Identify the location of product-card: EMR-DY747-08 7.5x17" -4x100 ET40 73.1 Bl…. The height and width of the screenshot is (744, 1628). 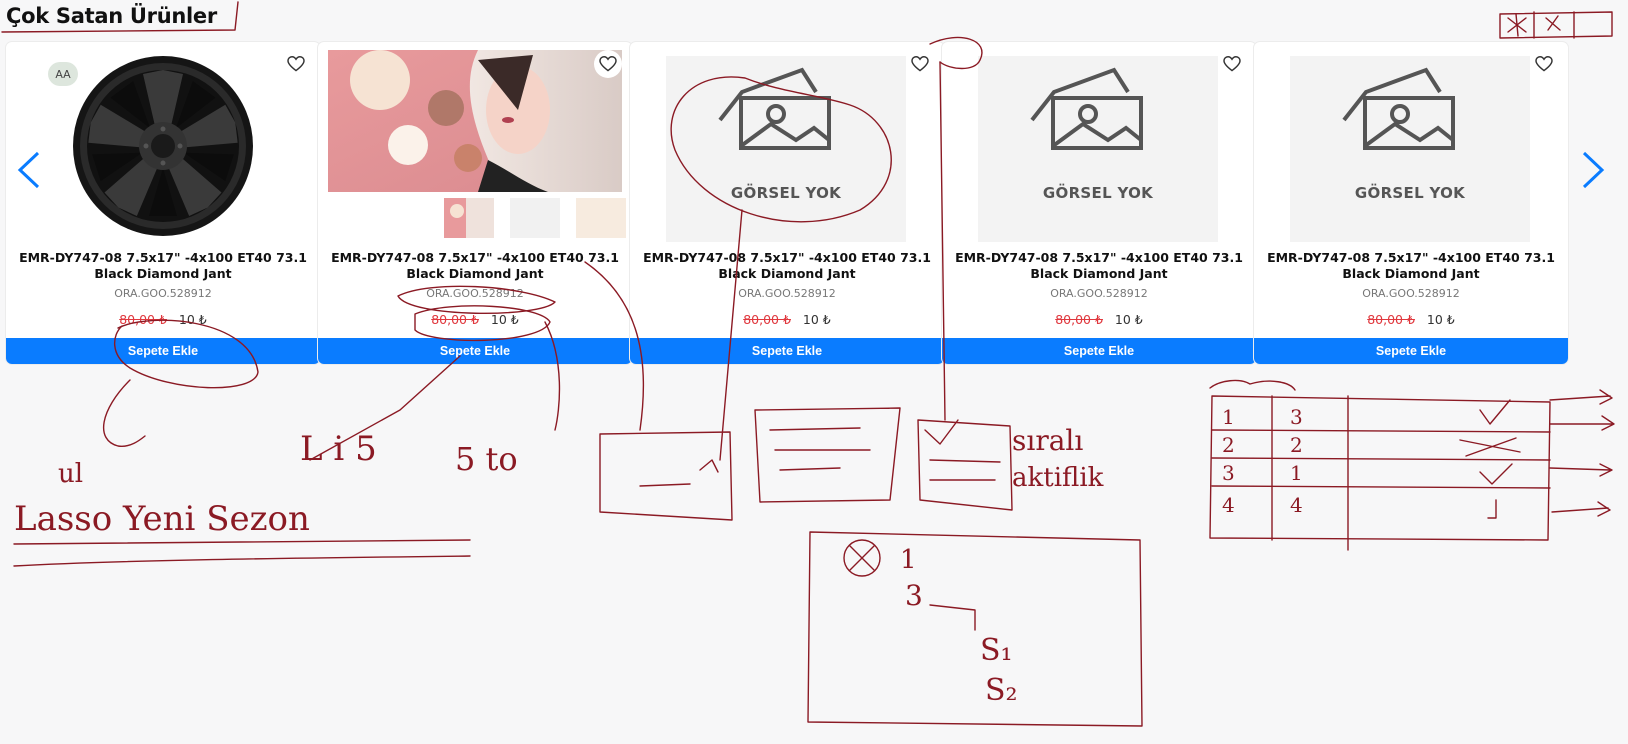
(475, 203).